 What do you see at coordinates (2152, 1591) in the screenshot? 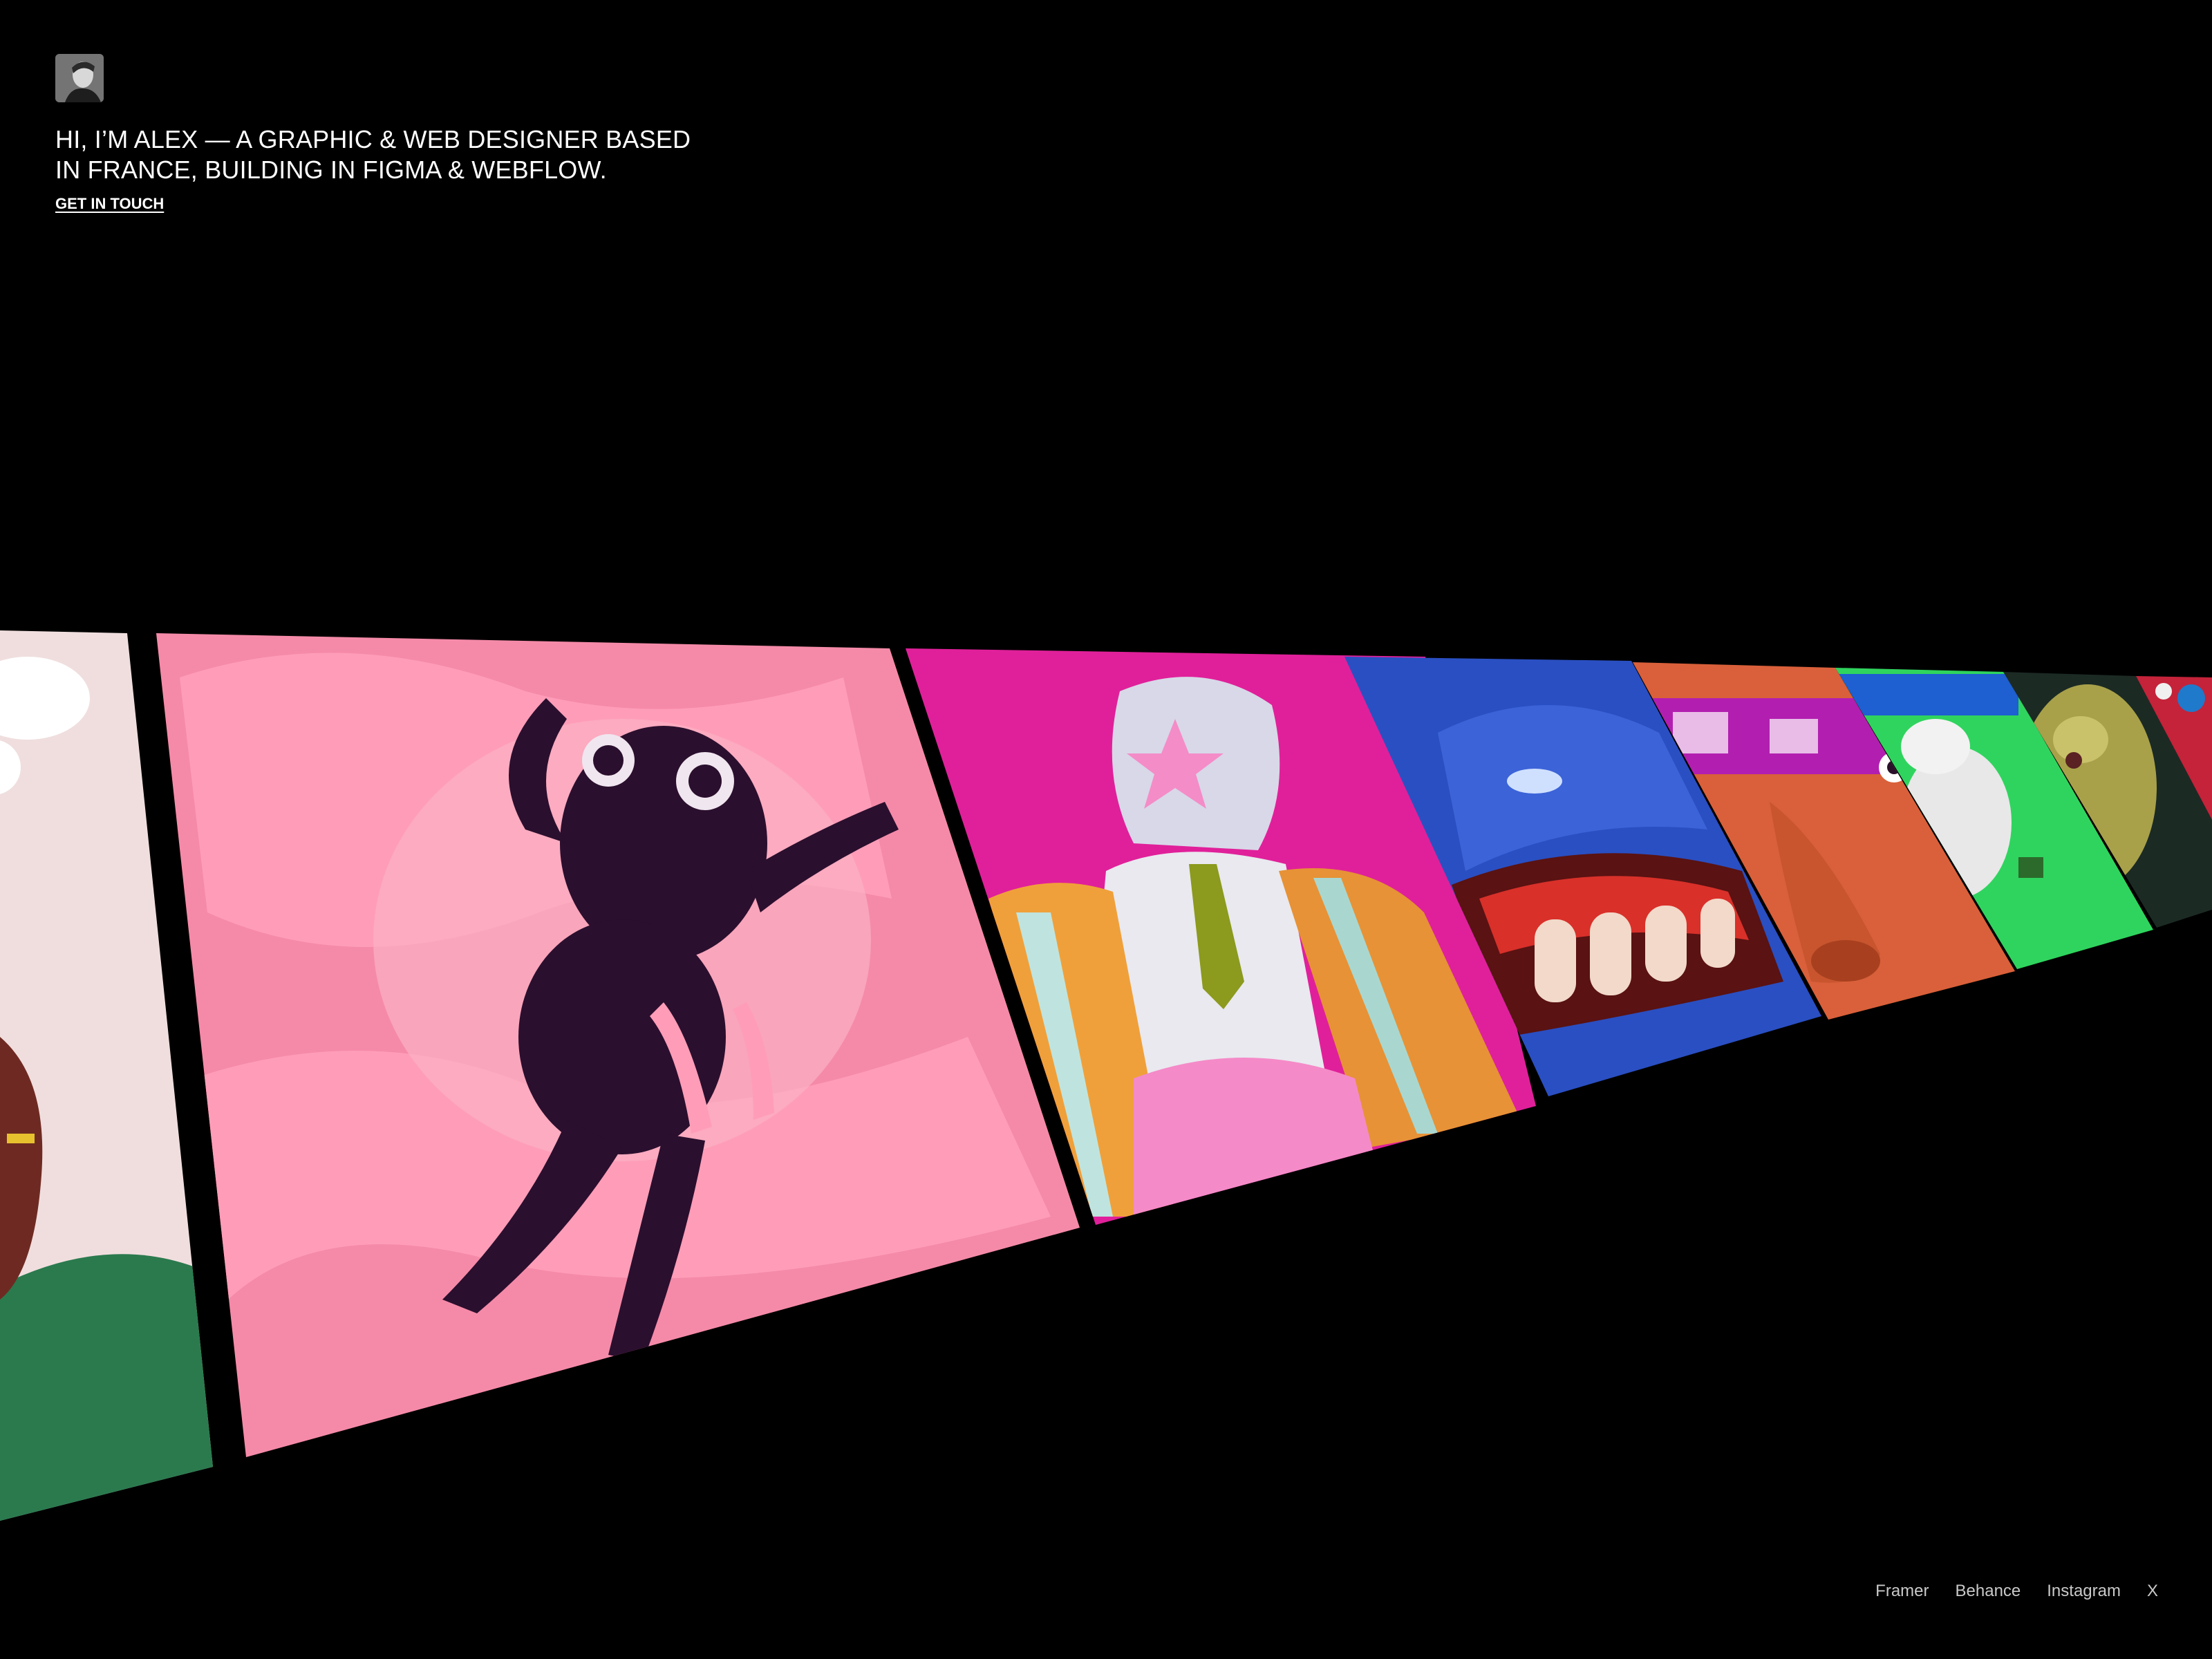
I see `footer-link-x: X` at bounding box center [2152, 1591].